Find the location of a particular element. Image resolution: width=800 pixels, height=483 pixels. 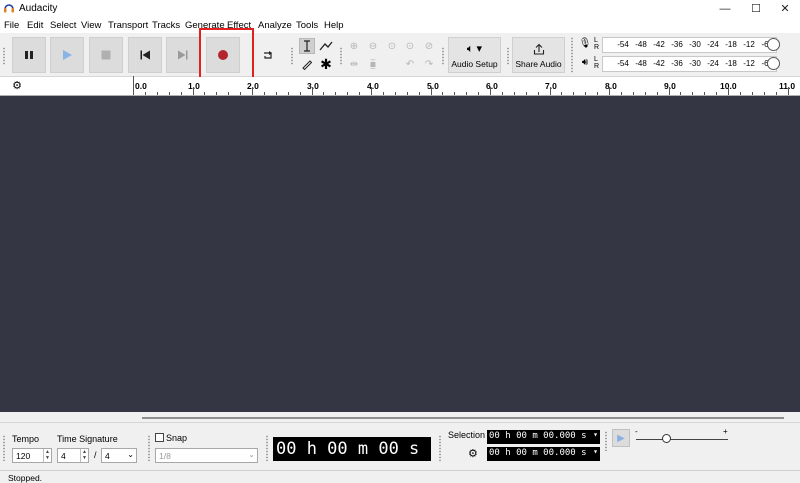

snap-grip is located at coordinates (149, 448).